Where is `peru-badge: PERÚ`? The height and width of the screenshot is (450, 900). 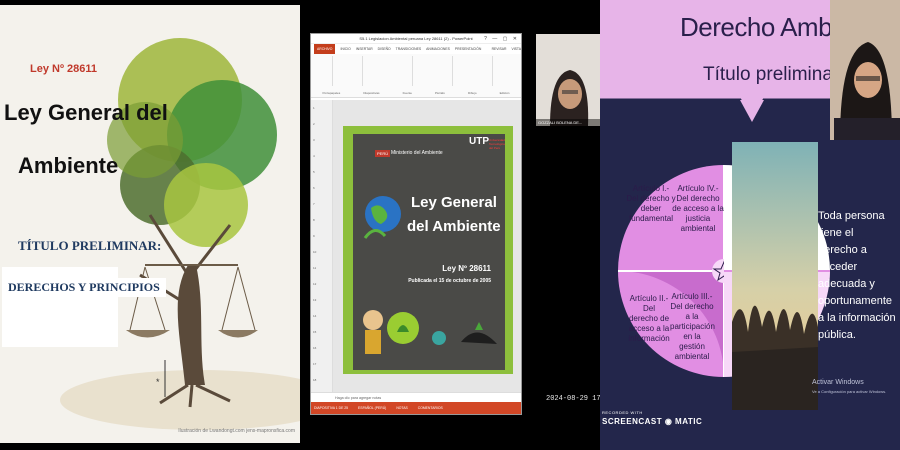
peru-badge: PERÚ is located at coordinates (383, 153).